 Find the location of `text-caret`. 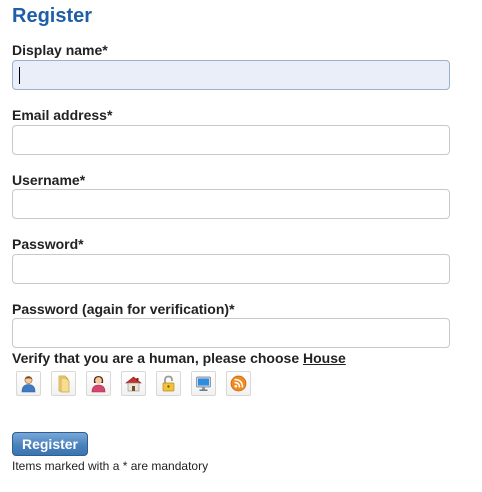

text-caret is located at coordinates (19, 75).